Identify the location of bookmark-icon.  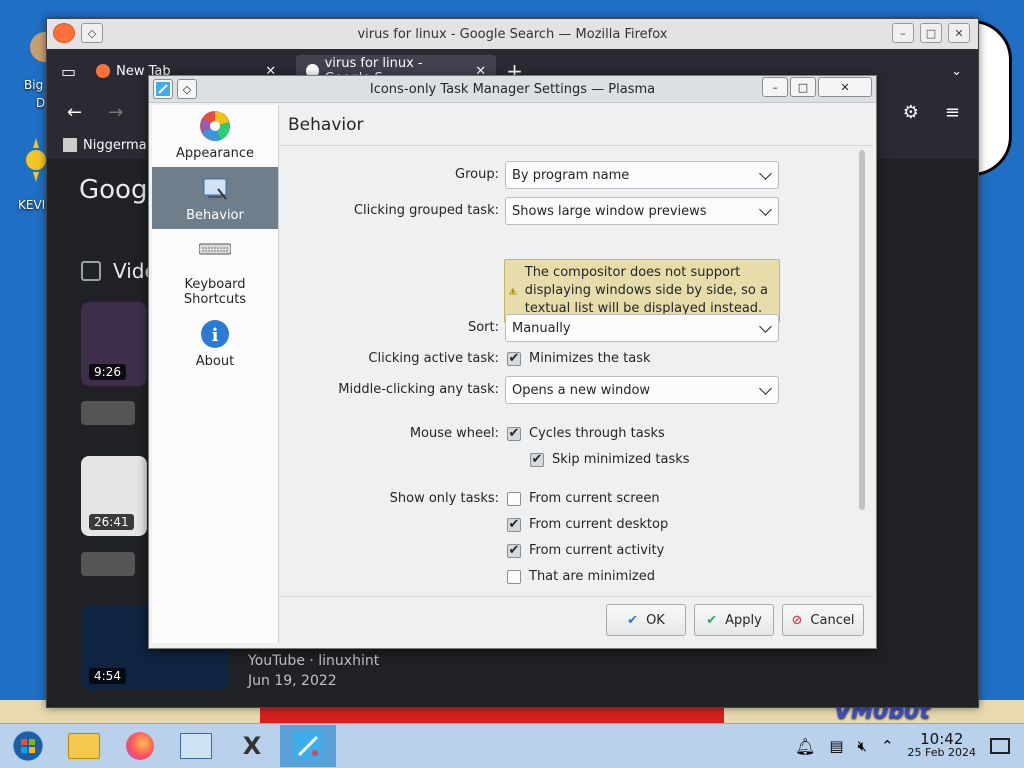
(70, 145).